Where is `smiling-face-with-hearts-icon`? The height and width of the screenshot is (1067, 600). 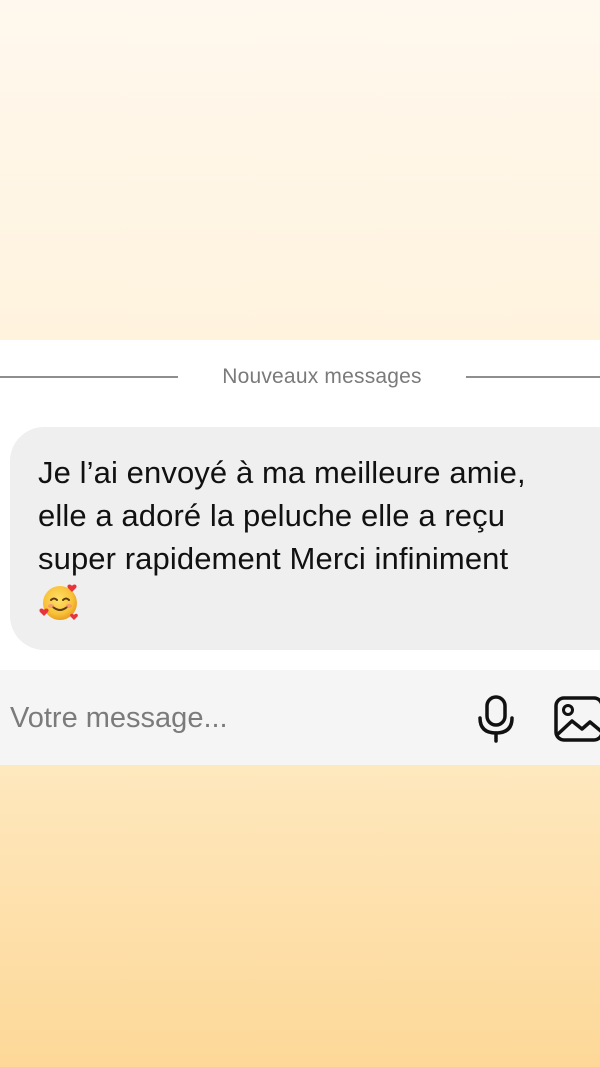
smiling-face-with-hearts-icon is located at coordinates (60, 602).